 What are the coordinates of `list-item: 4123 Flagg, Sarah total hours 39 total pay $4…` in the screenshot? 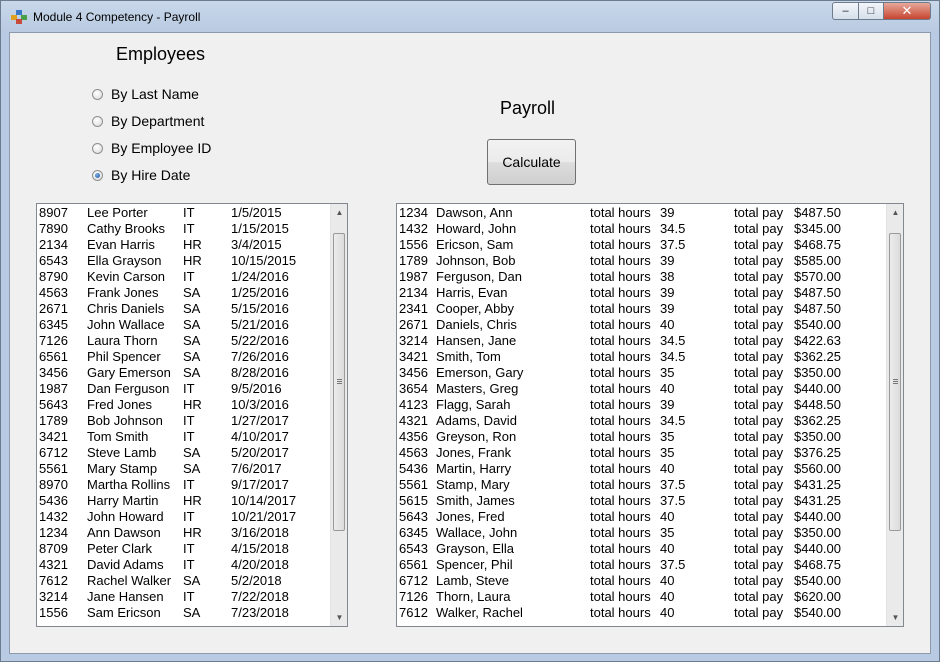 It's located at (641, 404).